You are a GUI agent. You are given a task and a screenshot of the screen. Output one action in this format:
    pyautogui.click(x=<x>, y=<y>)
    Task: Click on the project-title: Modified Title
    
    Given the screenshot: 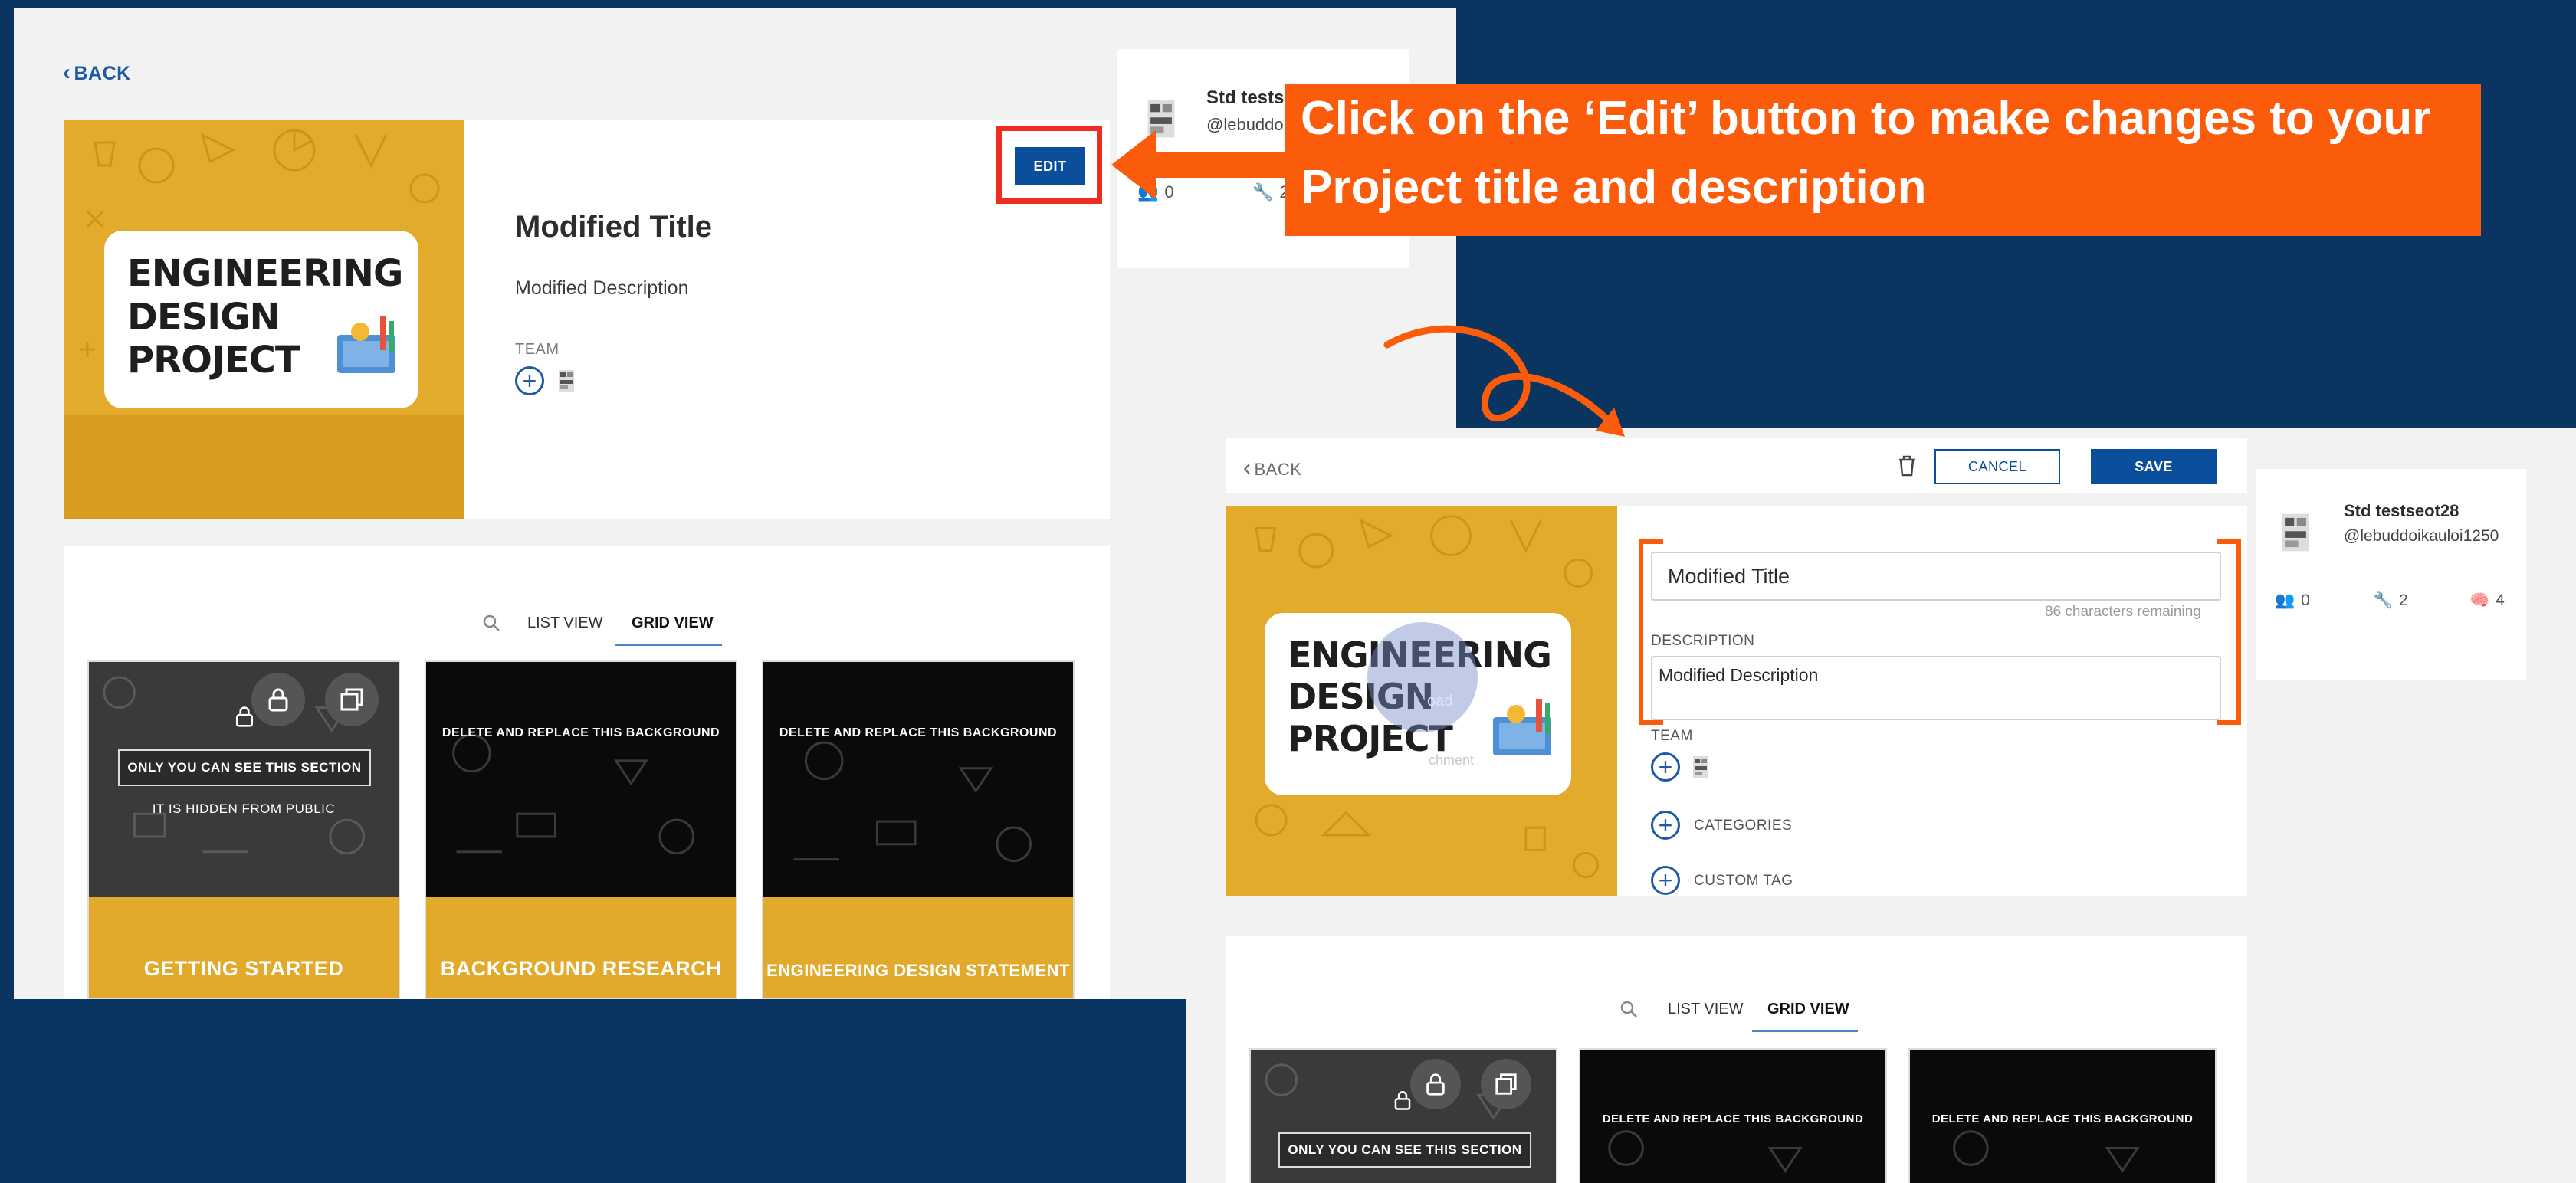 What is the action you would take?
    pyautogui.click(x=614, y=227)
    